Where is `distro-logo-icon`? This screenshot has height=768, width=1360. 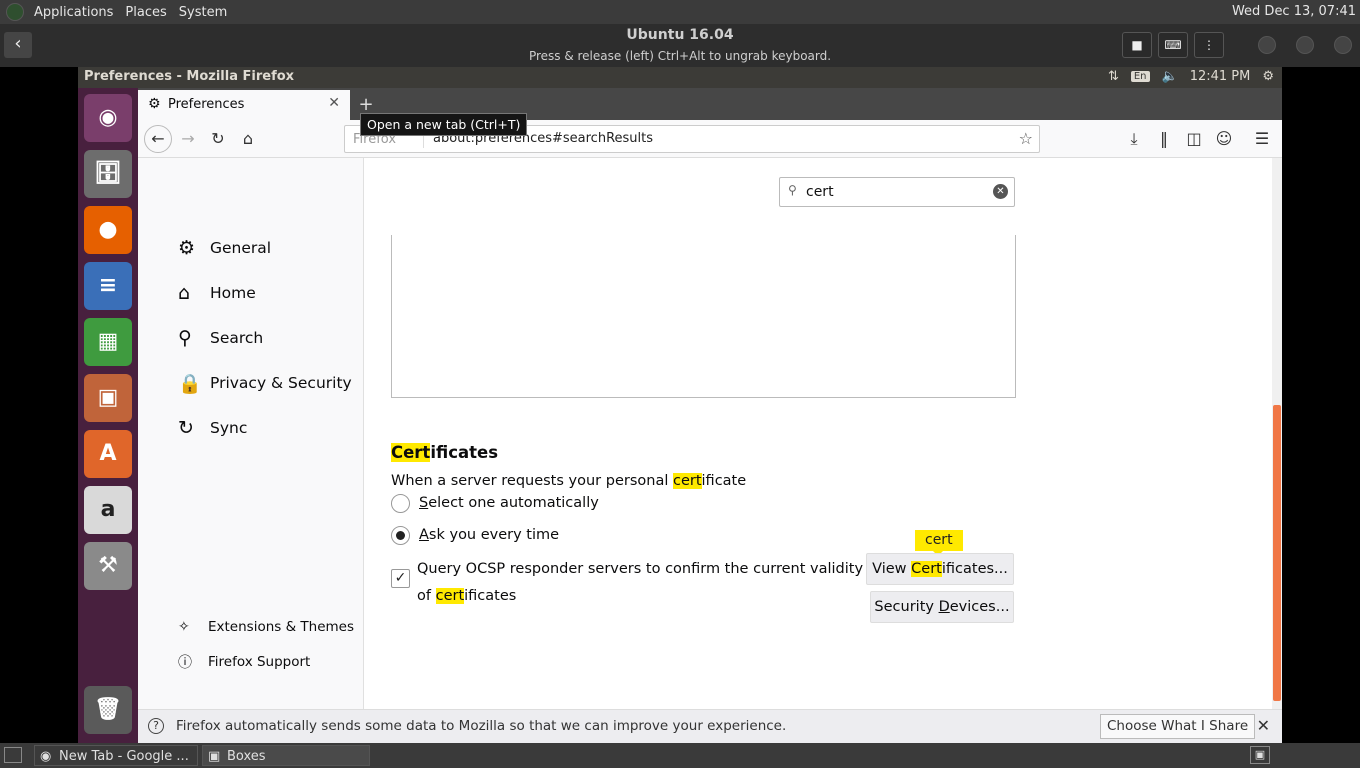
distro-logo-icon is located at coordinates (15, 12).